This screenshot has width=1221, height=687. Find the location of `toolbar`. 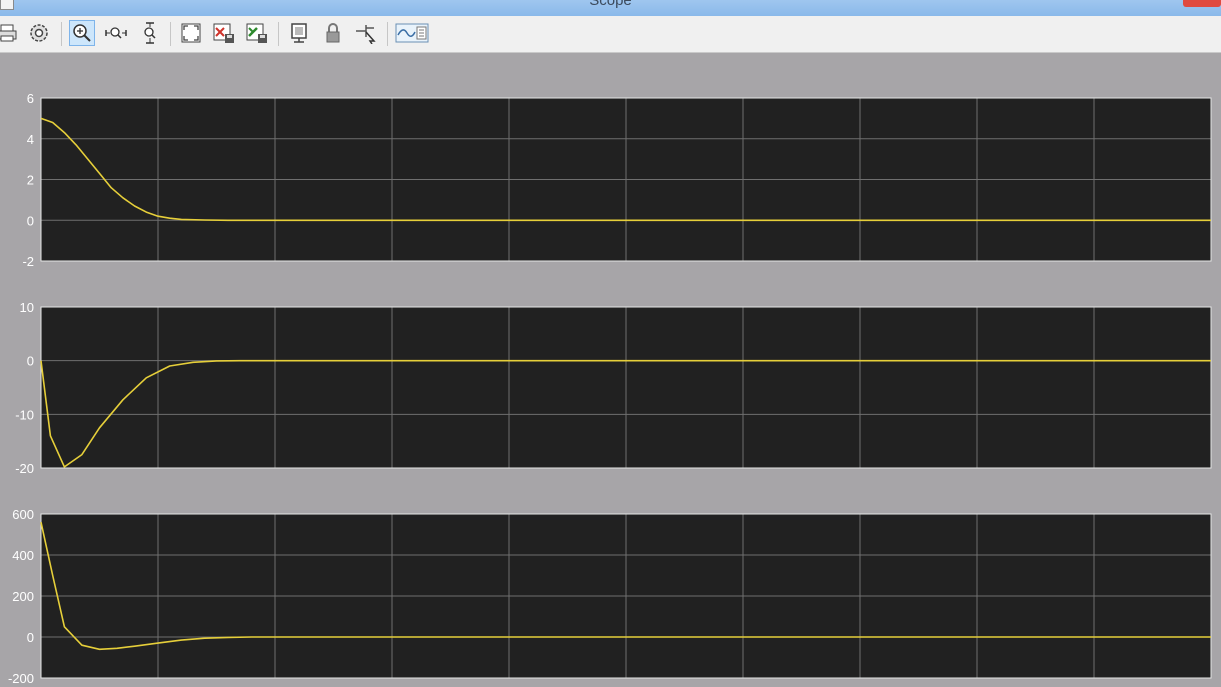

toolbar is located at coordinates (610, 34).